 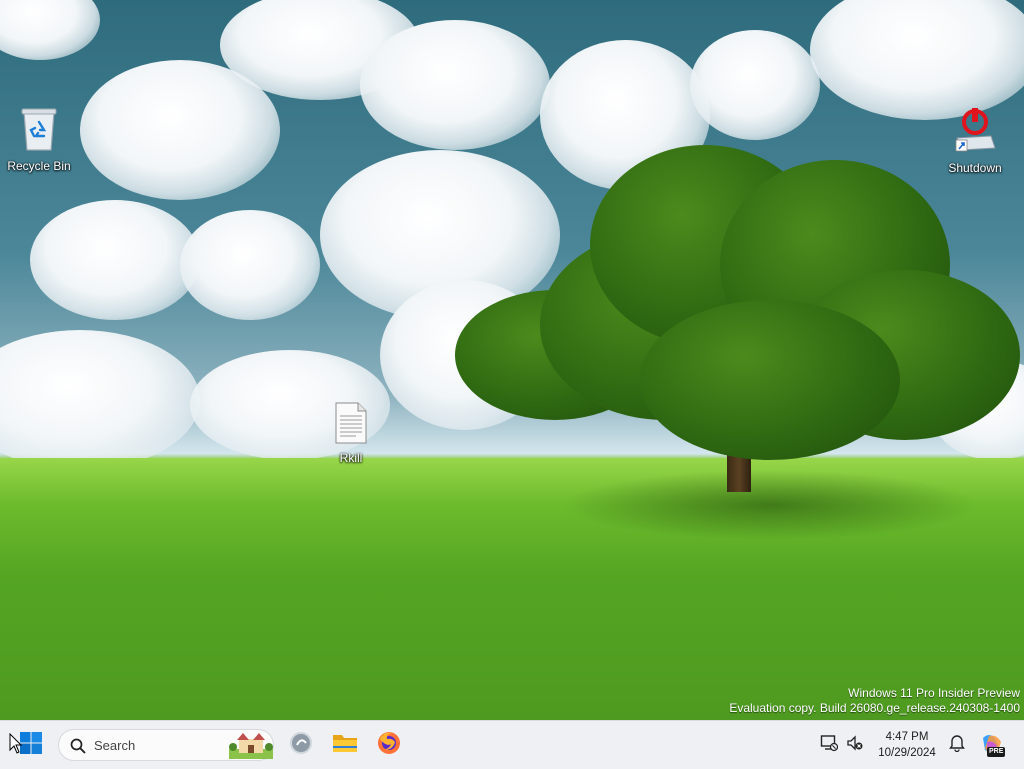 I want to click on tree-shadow, so click(x=770, y=505).